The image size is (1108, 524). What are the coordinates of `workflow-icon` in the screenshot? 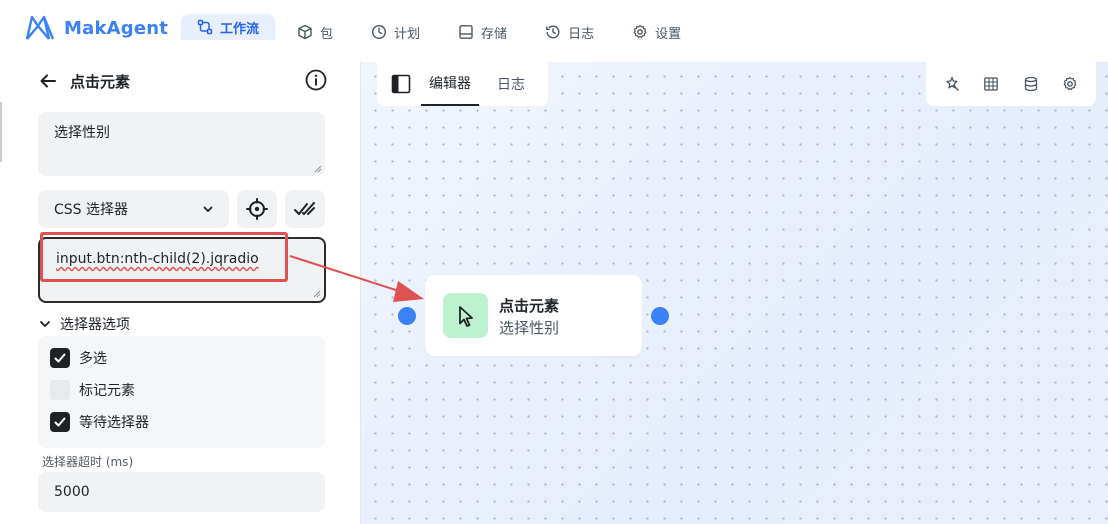 It's located at (205, 27).